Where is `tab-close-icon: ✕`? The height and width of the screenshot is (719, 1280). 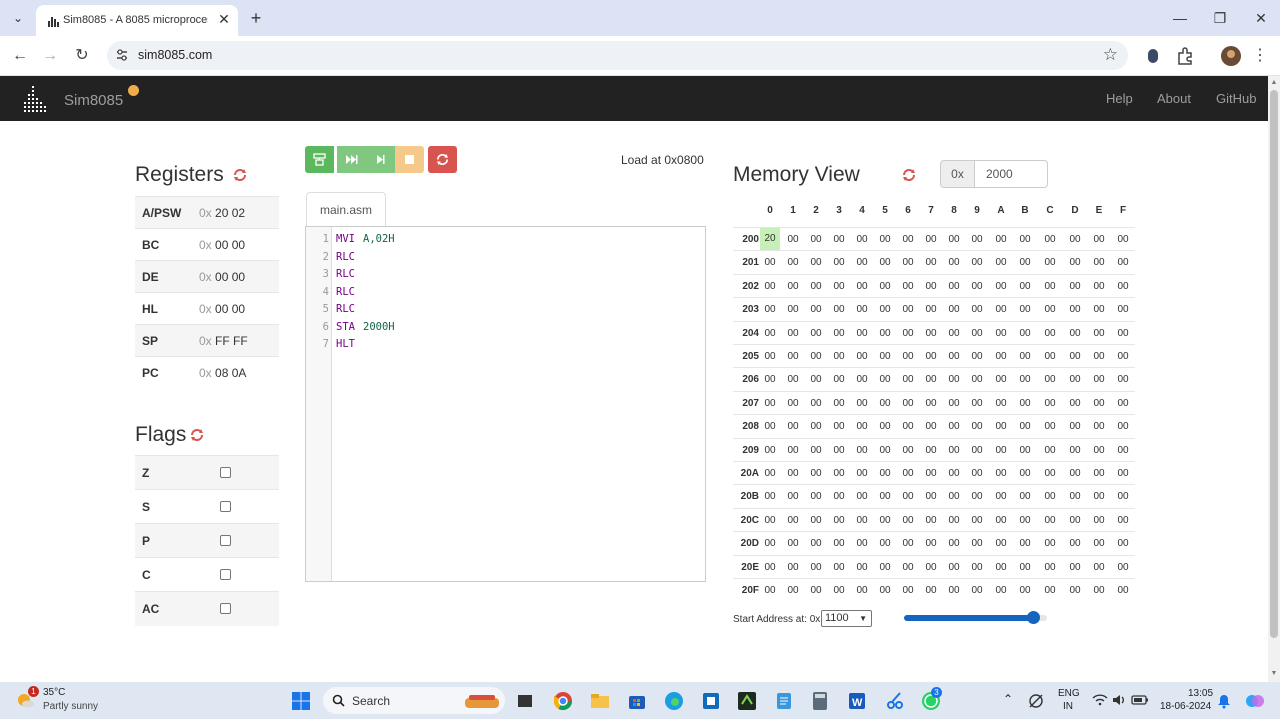
tab-close-icon: ✕ is located at coordinates (224, 19).